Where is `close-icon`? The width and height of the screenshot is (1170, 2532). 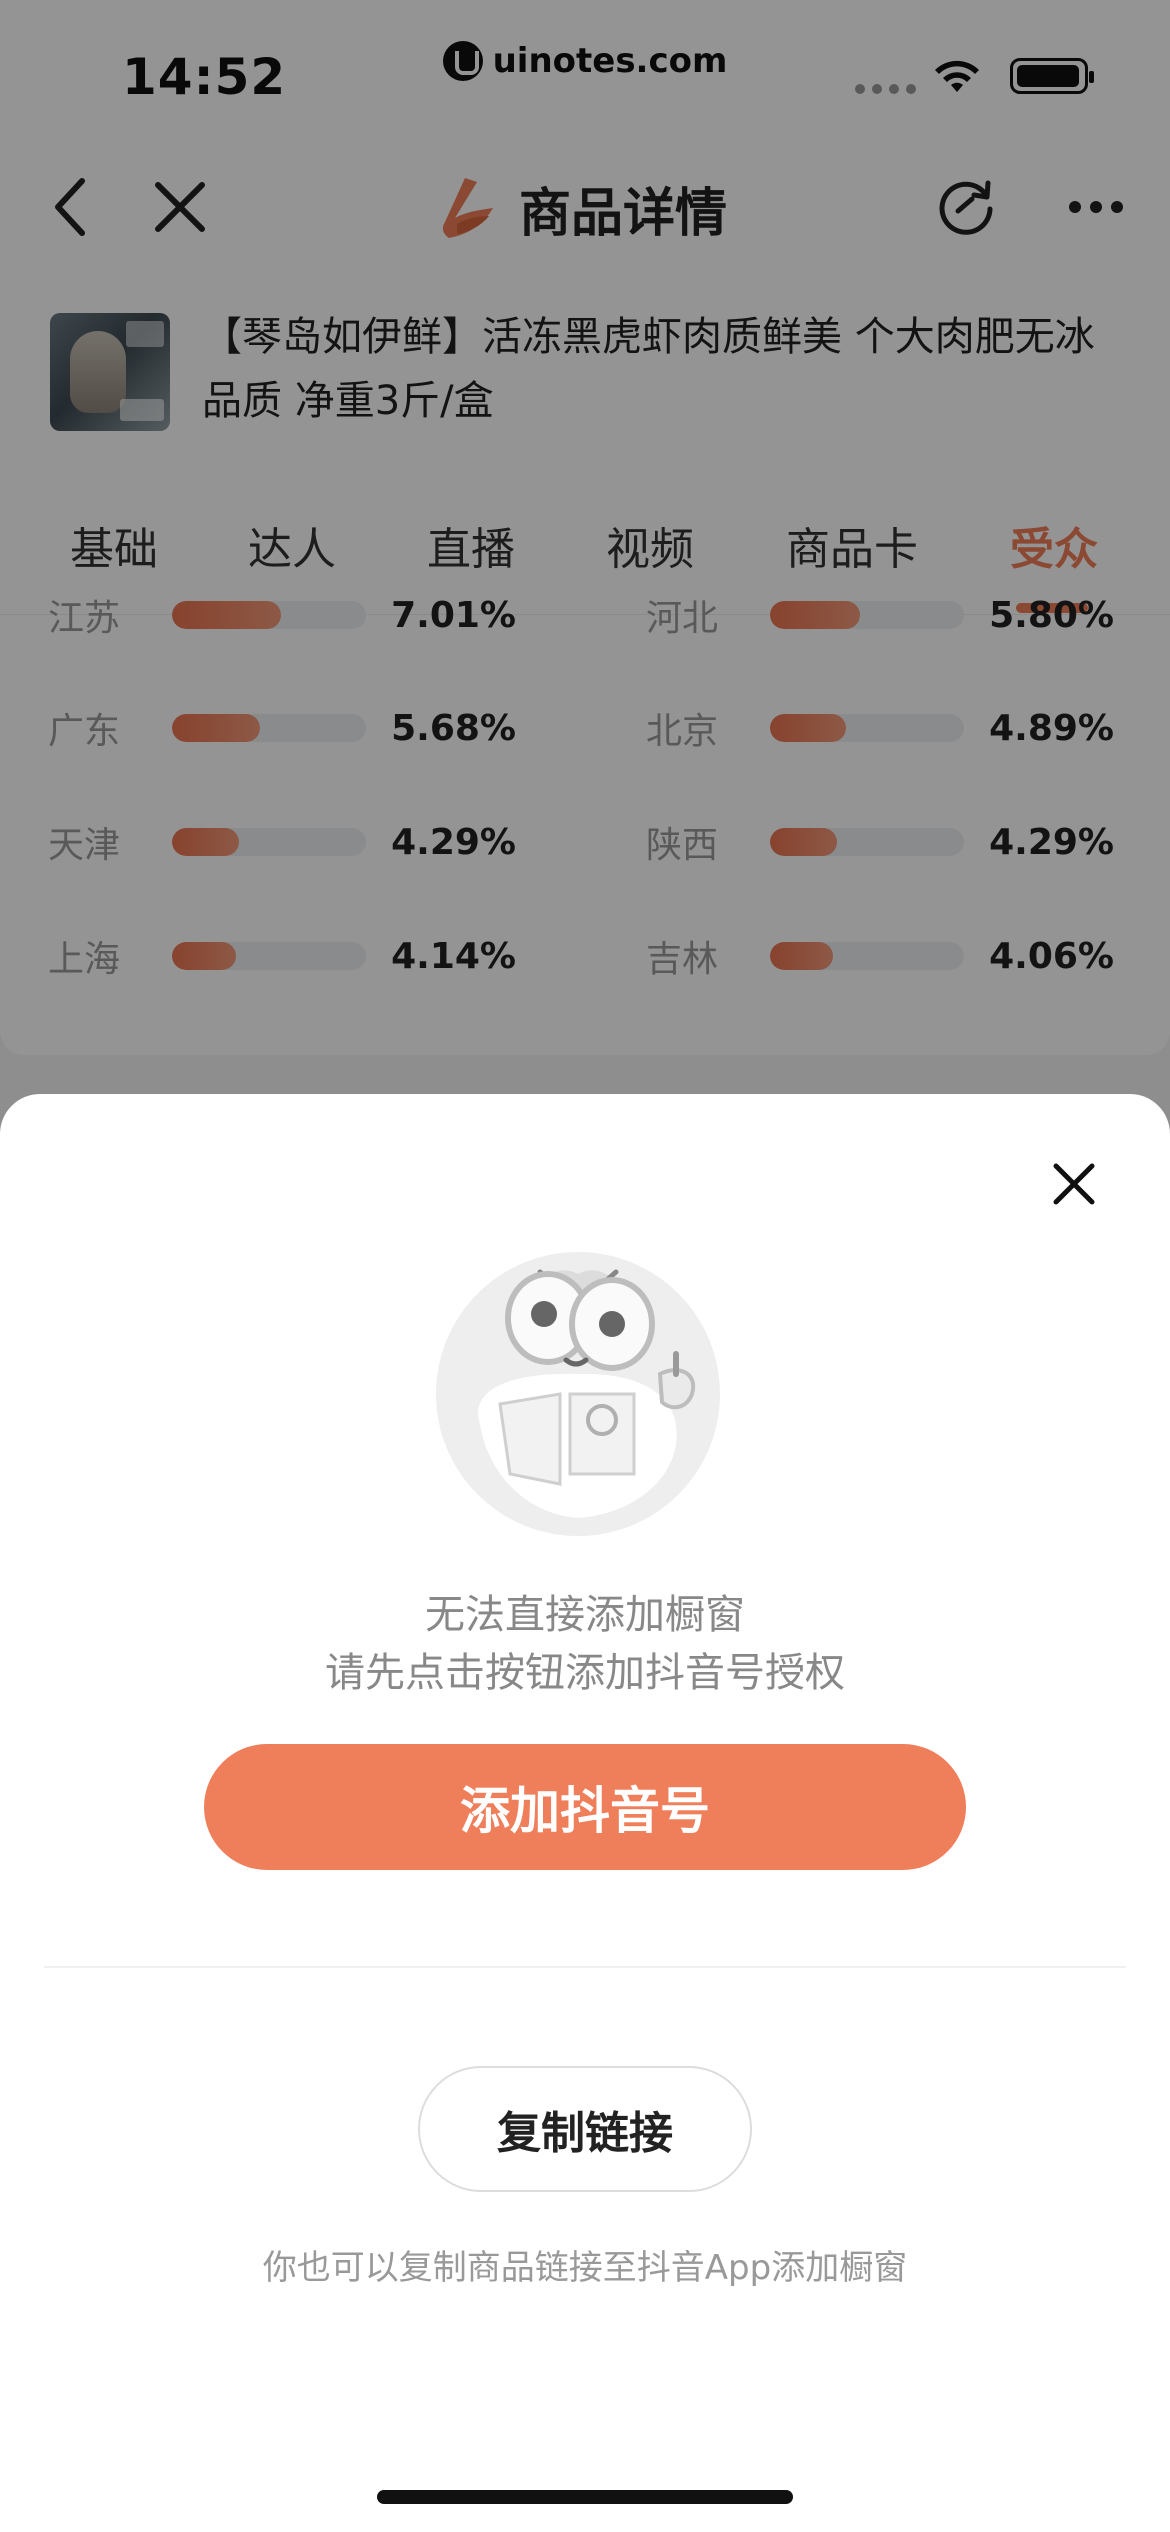
close-icon is located at coordinates (1074, 1184).